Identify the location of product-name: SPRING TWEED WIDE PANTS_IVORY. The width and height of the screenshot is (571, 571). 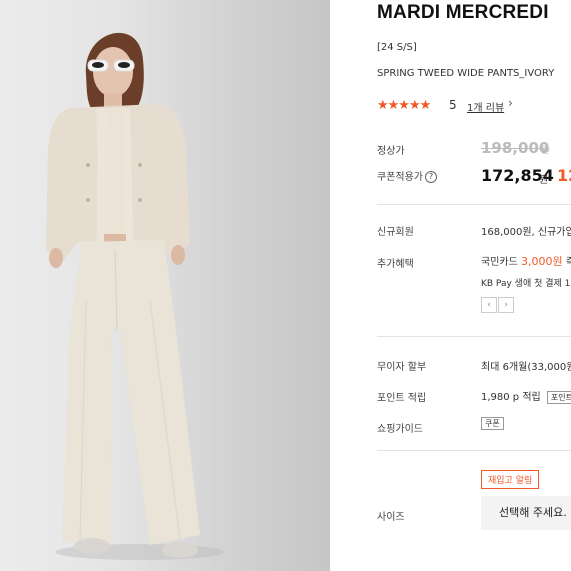
(466, 73).